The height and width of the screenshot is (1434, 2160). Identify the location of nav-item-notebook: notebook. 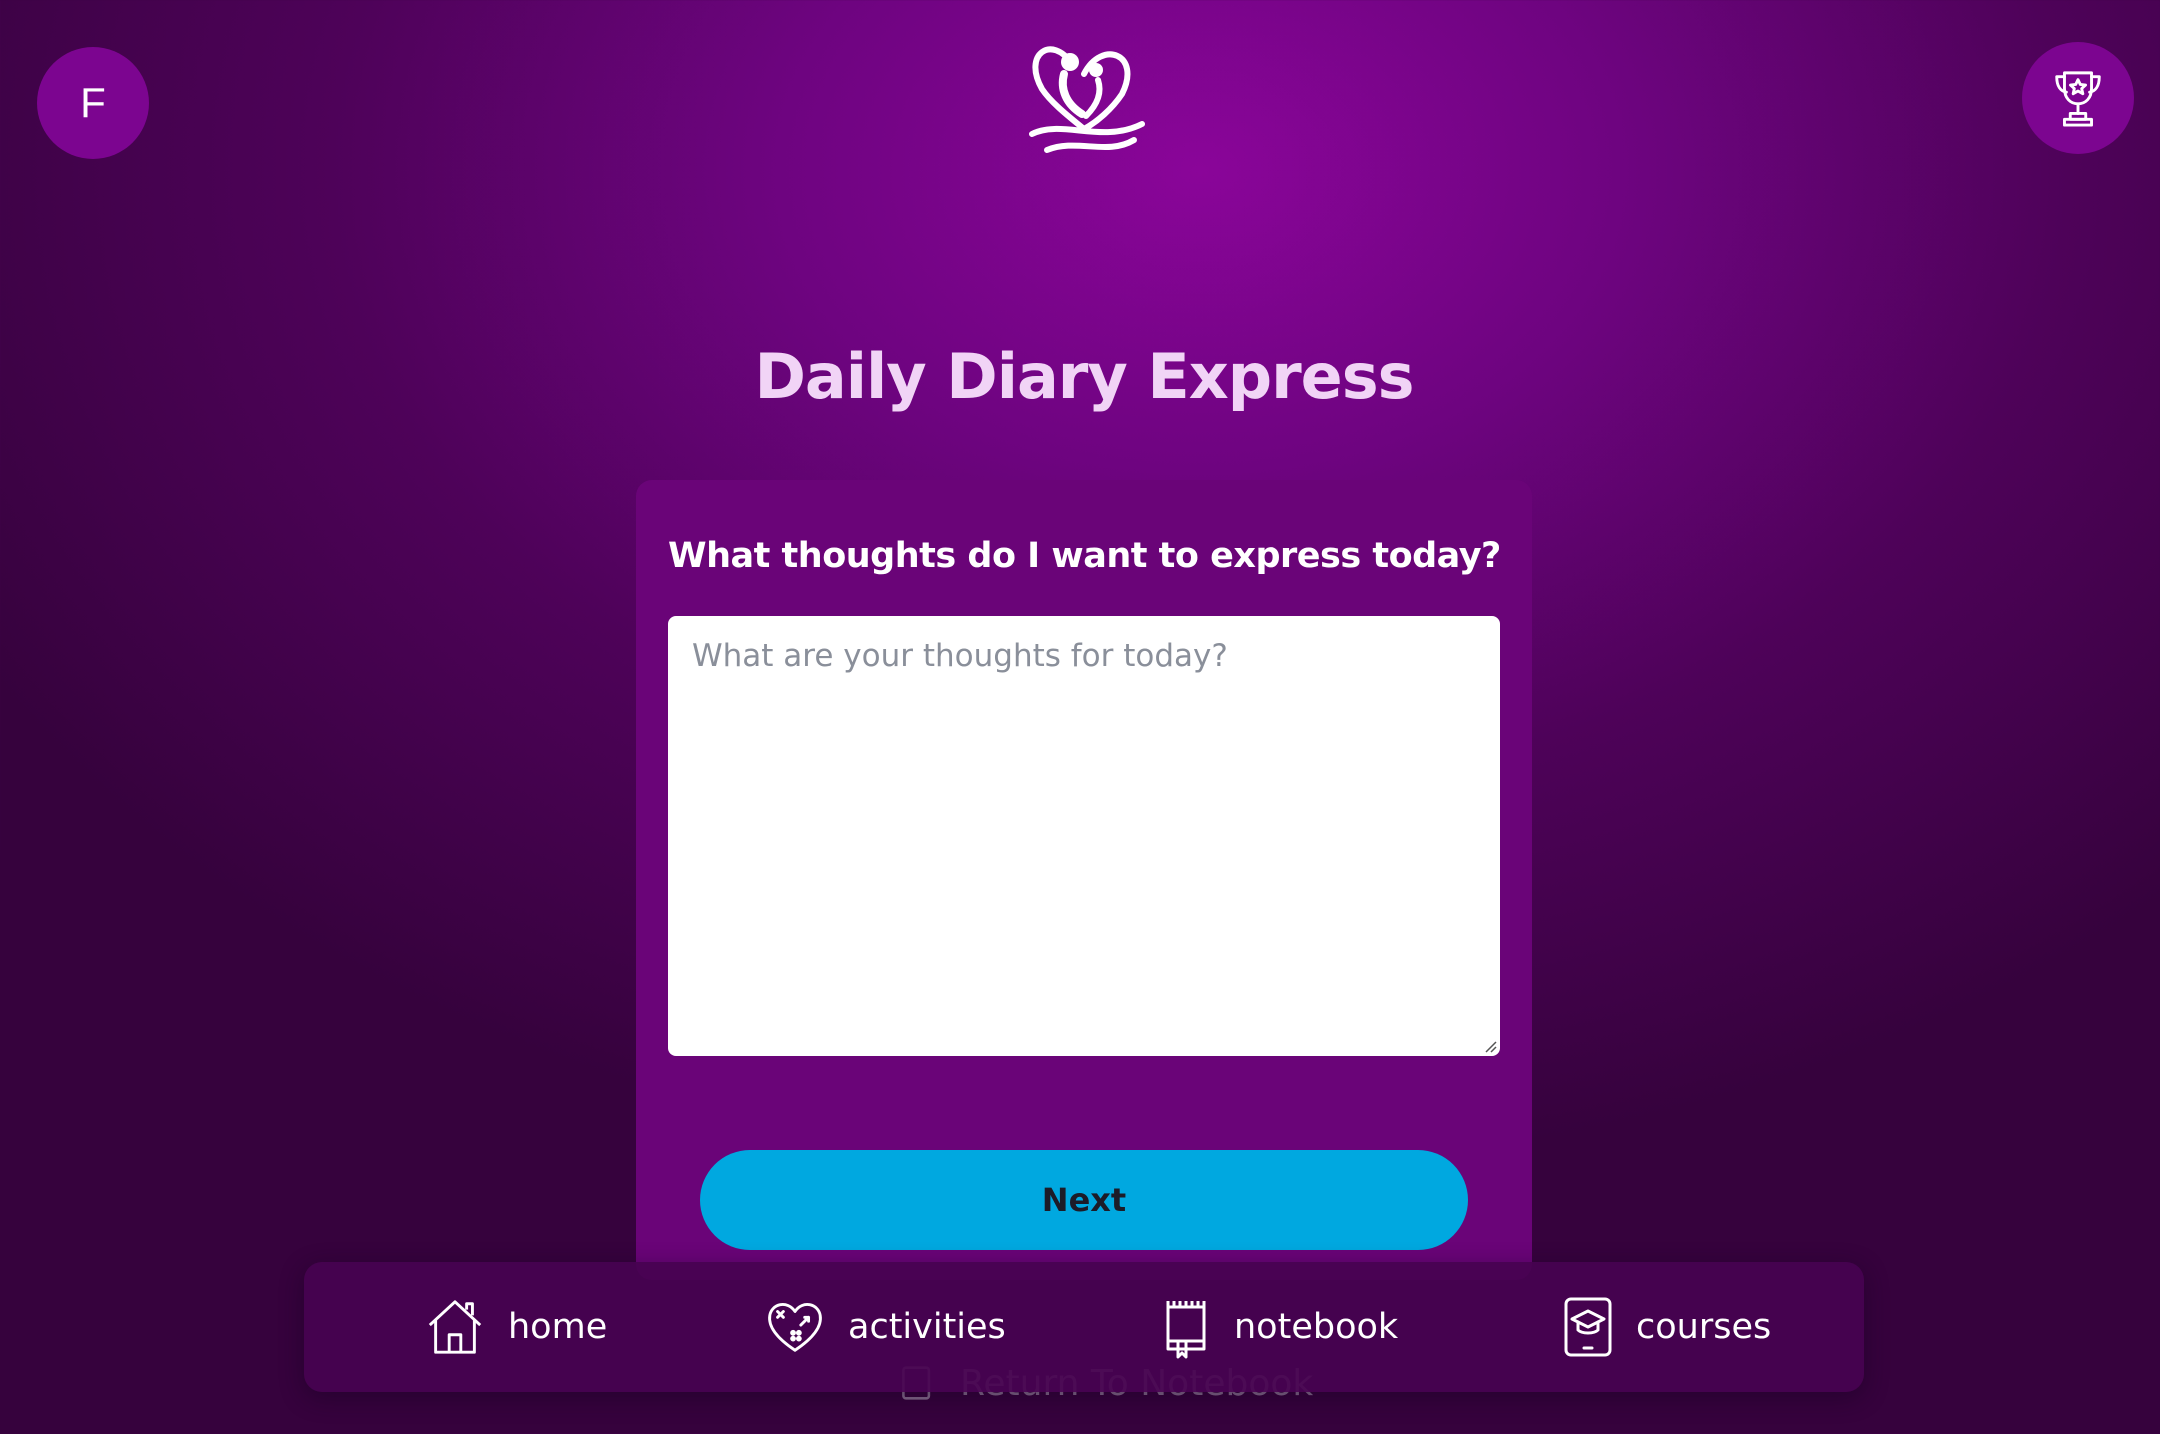
(1279, 1327).